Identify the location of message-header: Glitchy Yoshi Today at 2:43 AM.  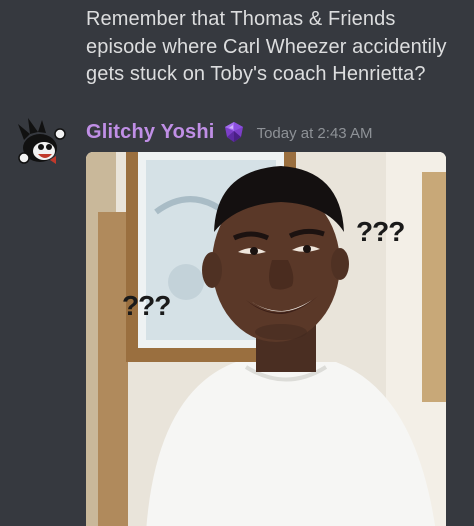
(229, 132).